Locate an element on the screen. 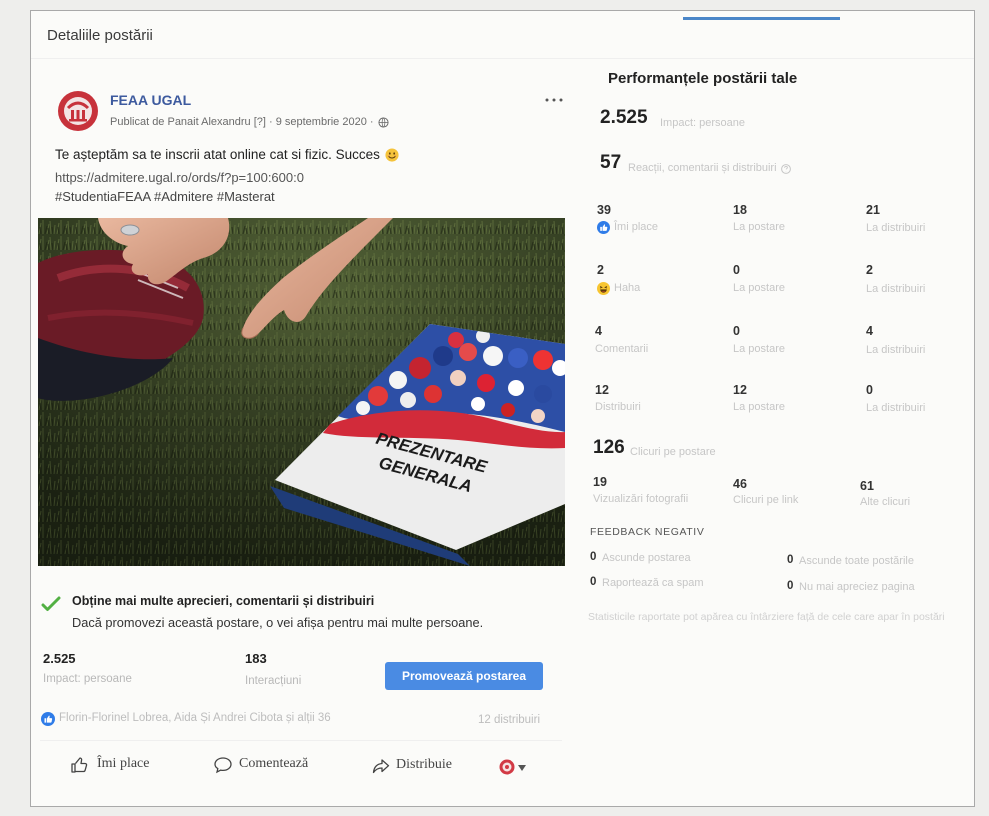 This screenshot has height=816, width=989. smiling-face-icon is located at coordinates (392, 155).